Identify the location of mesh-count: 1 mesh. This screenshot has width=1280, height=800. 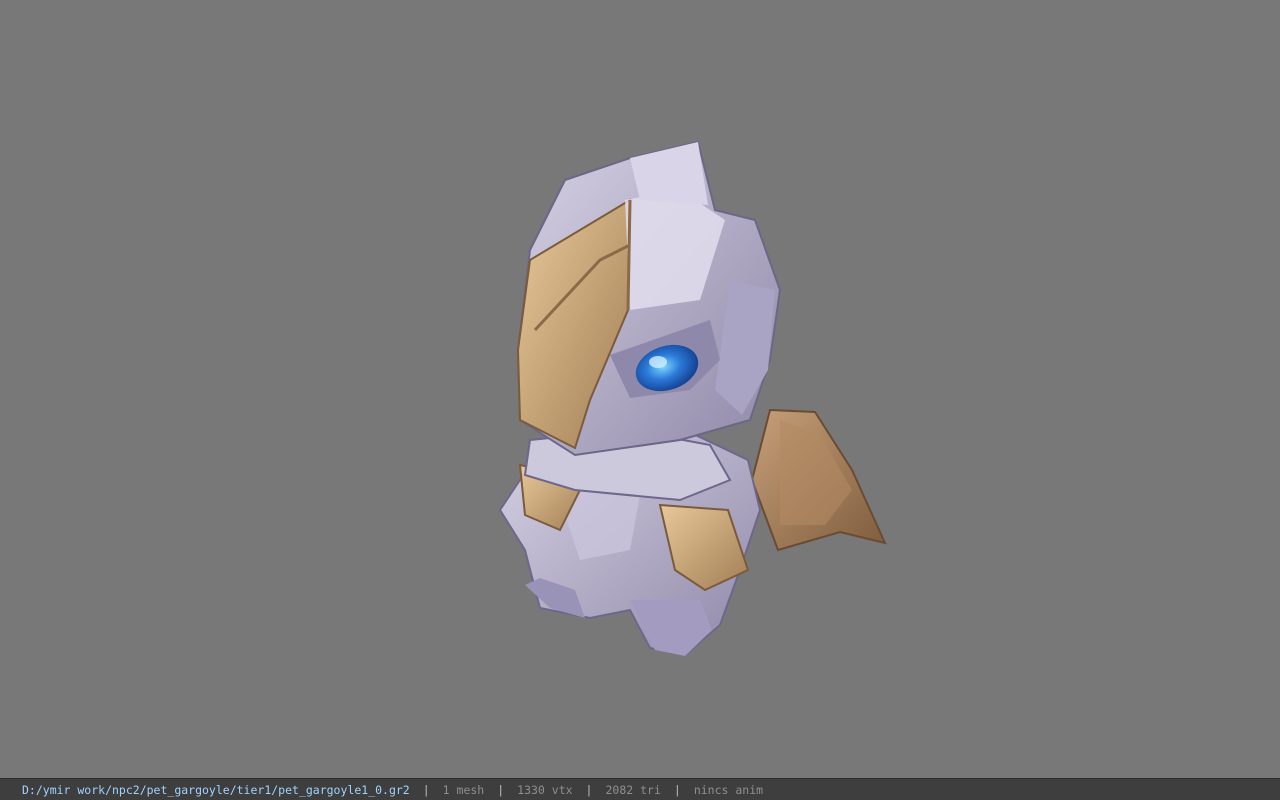
(463, 789).